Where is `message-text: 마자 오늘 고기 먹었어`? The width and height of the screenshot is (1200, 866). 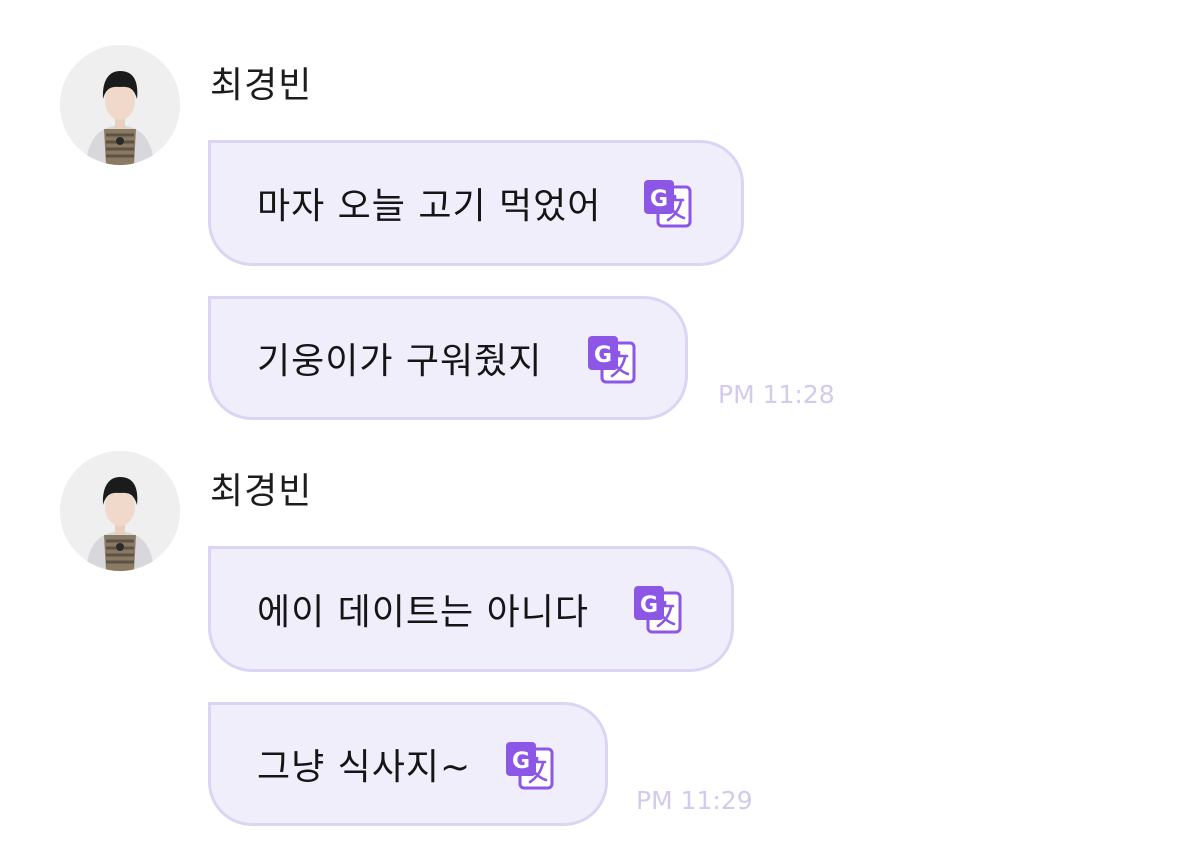 message-text: 마자 오늘 고기 먹었어 is located at coordinates (429, 206).